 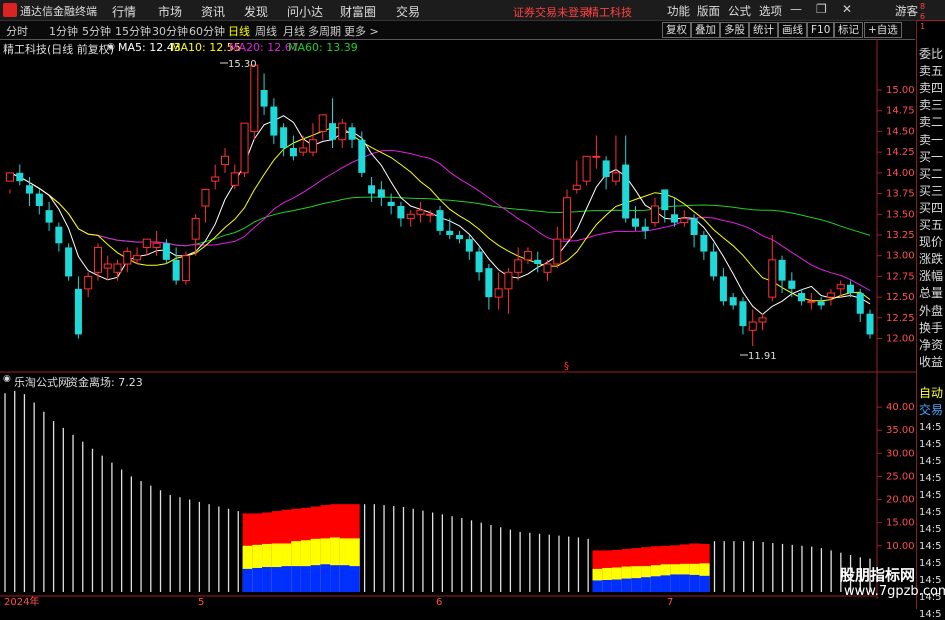 I want to click on quote-field-label: 委比, so click(x=931, y=54).